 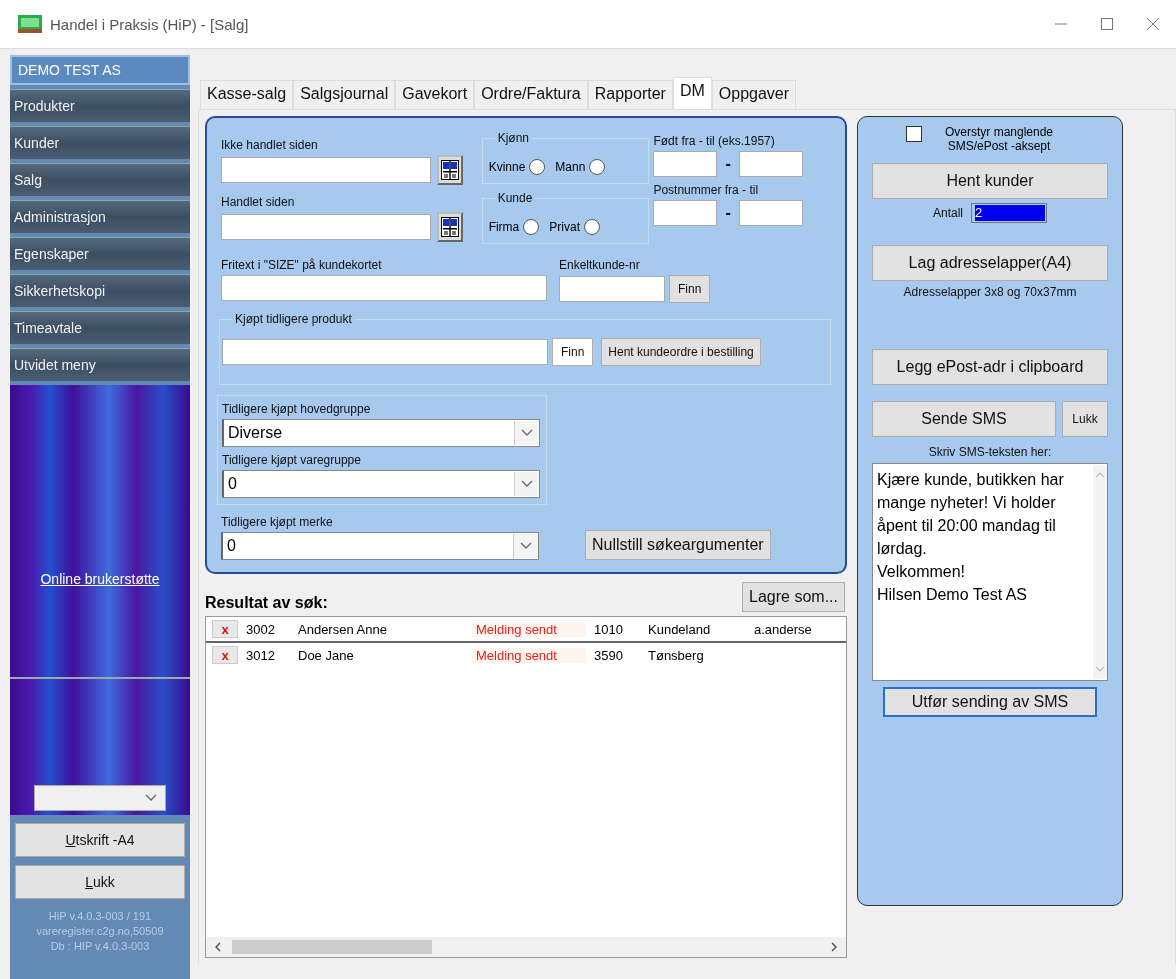 I want to click on group-legend: Kunde, so click(x=515, y=198).